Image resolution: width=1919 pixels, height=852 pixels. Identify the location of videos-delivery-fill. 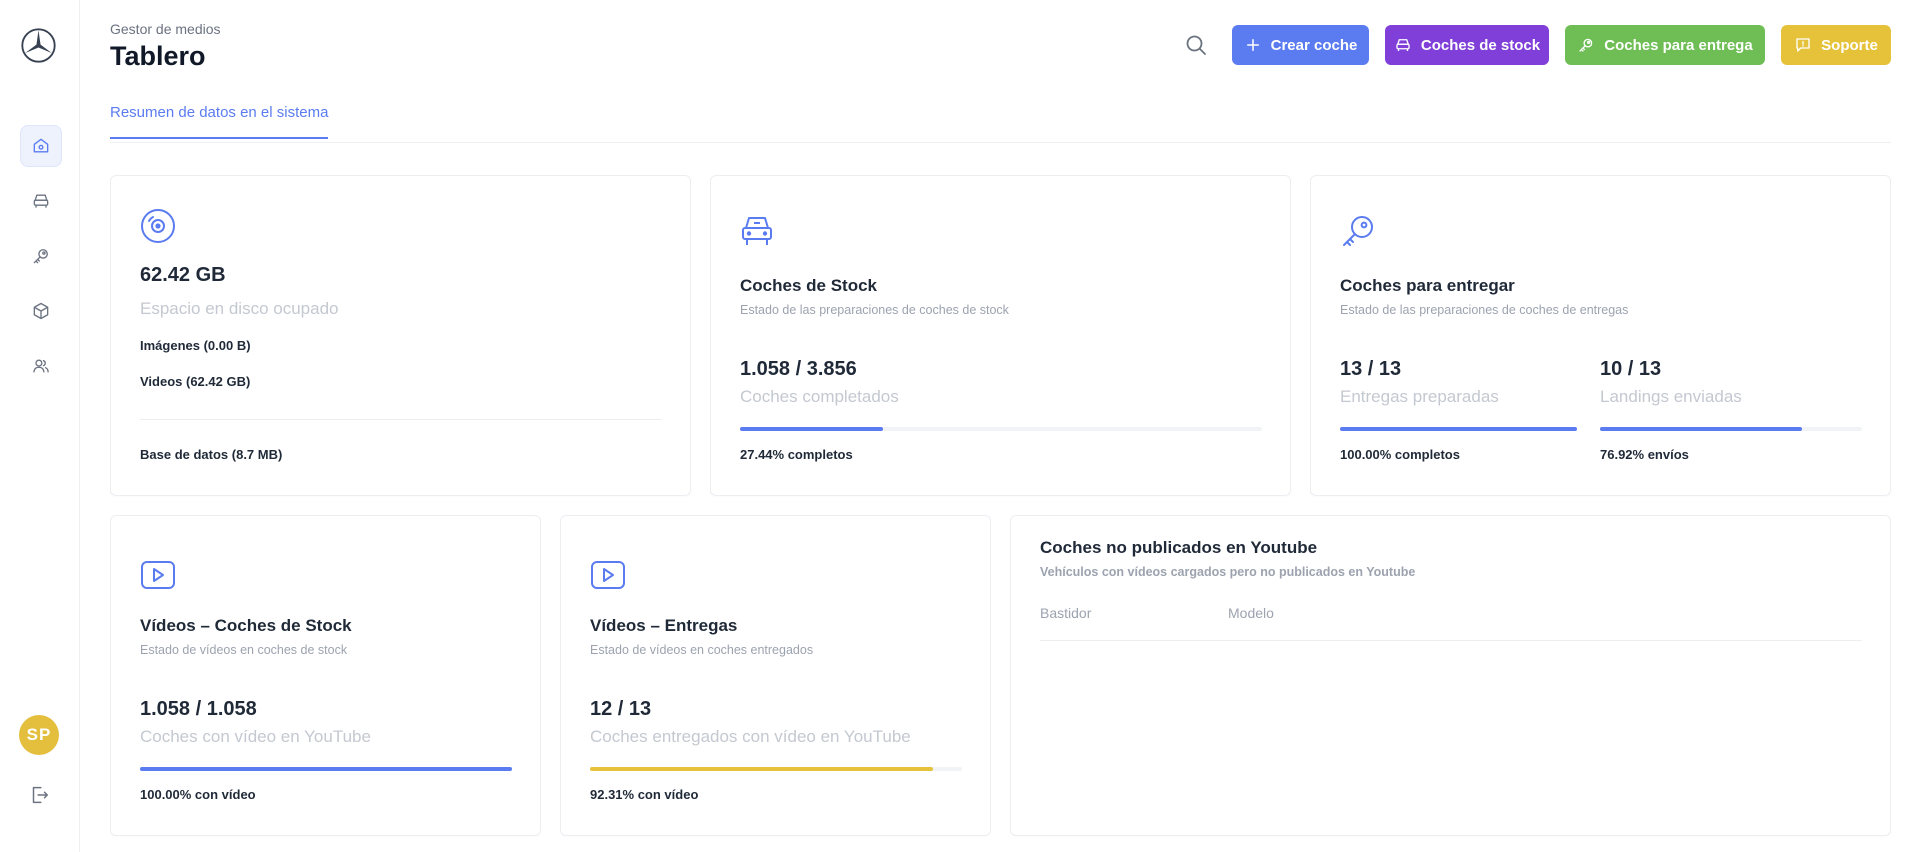
(762, 769).